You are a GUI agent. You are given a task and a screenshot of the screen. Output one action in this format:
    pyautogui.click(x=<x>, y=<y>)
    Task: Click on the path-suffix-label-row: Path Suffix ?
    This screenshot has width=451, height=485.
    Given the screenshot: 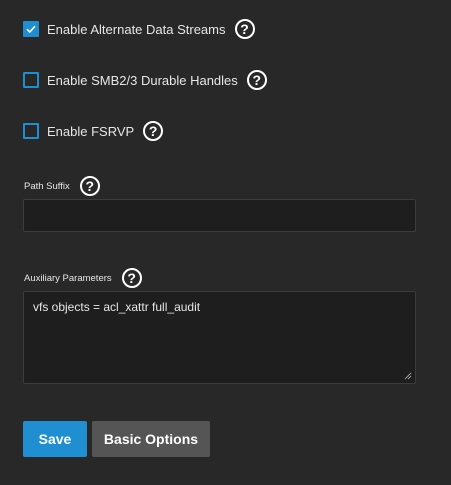 What is the action you would take?
    pyautogui.click(x=62, y=186)
    